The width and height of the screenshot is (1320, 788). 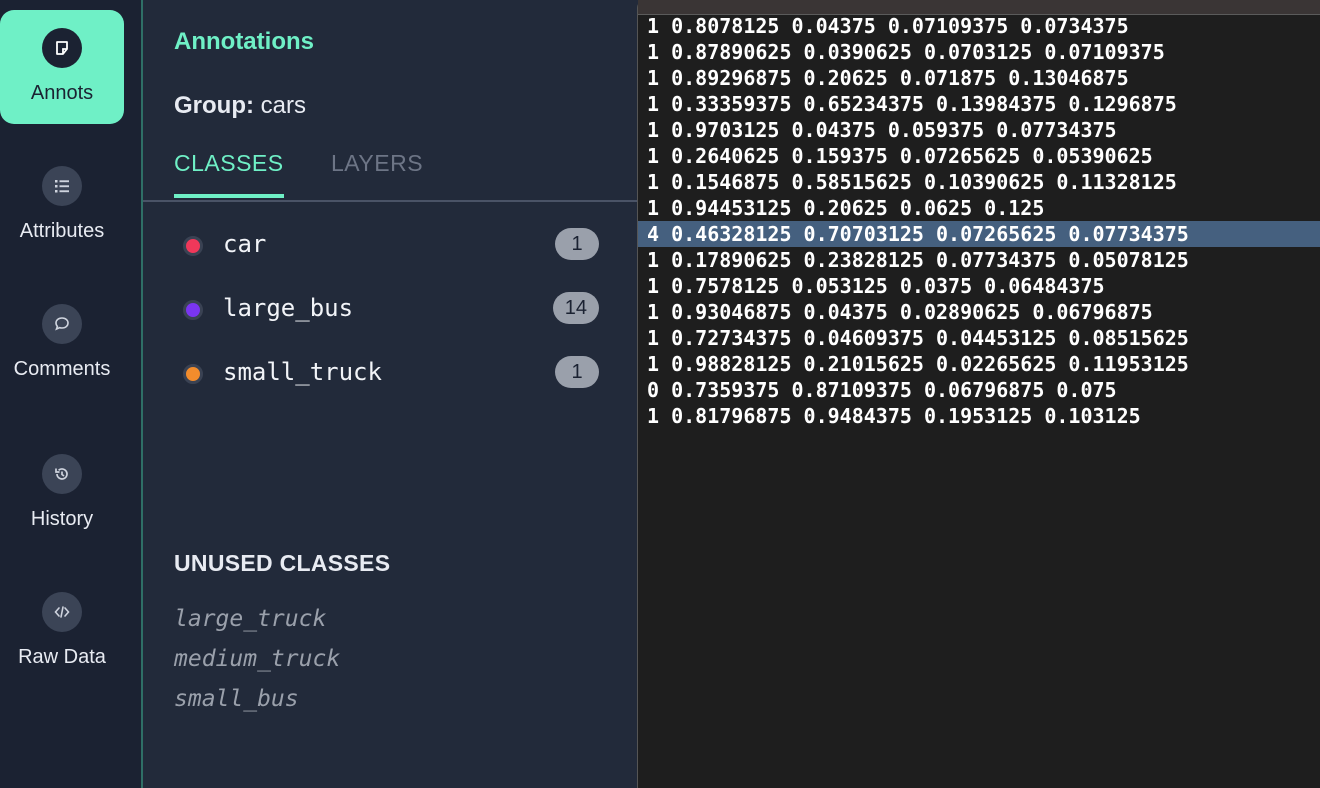 I want to click on note-icon, so click(x=62, y=48).